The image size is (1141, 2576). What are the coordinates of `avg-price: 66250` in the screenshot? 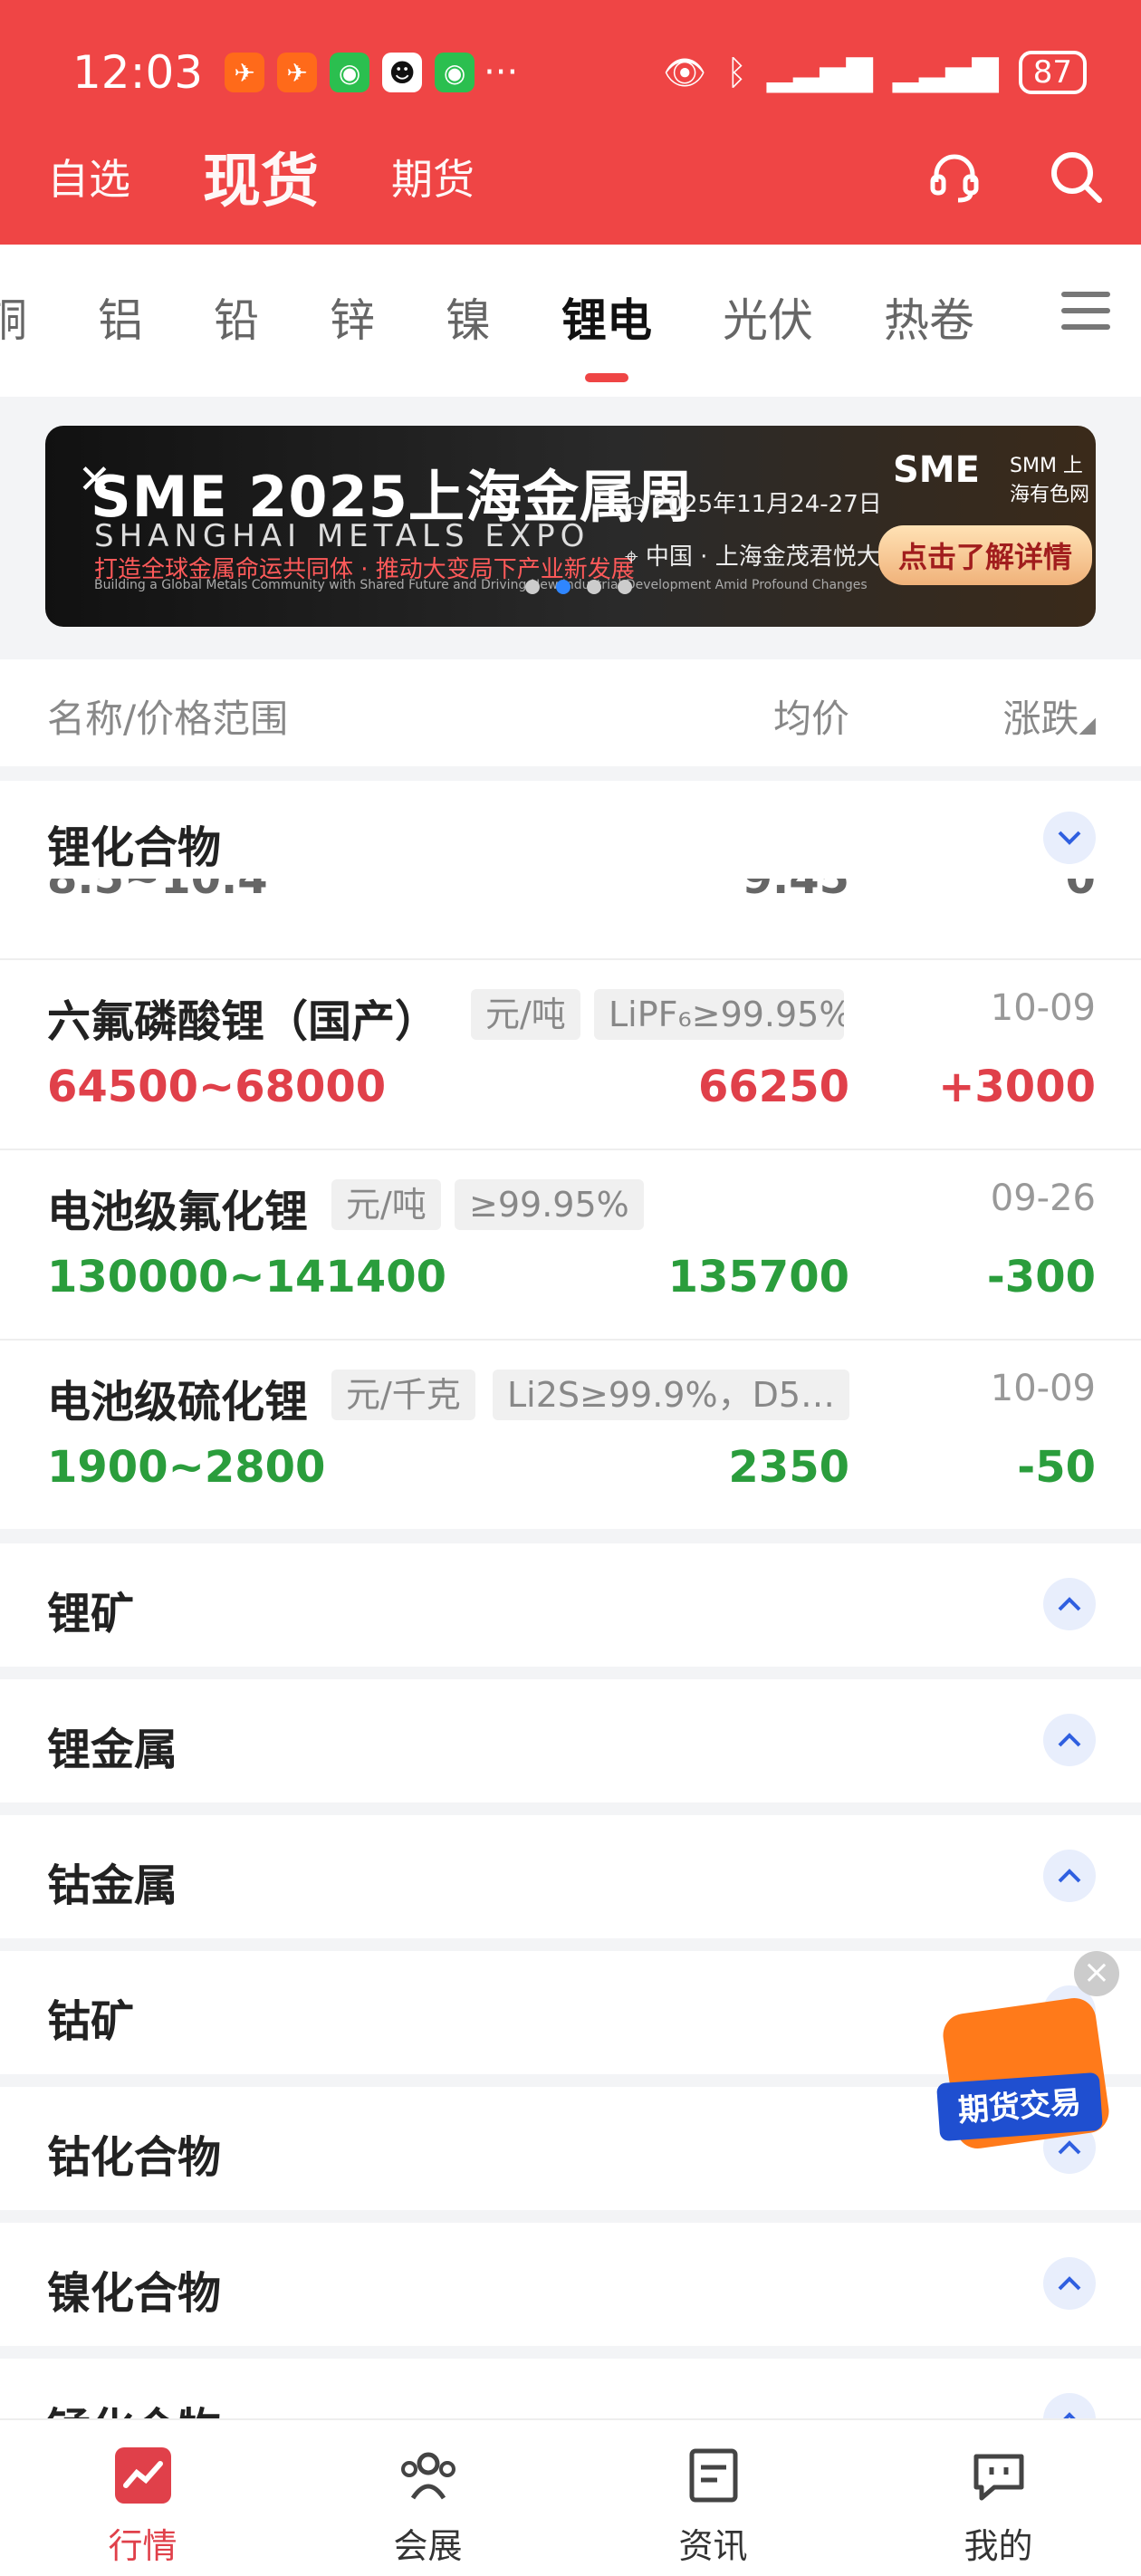 It's located at (774, 1087).